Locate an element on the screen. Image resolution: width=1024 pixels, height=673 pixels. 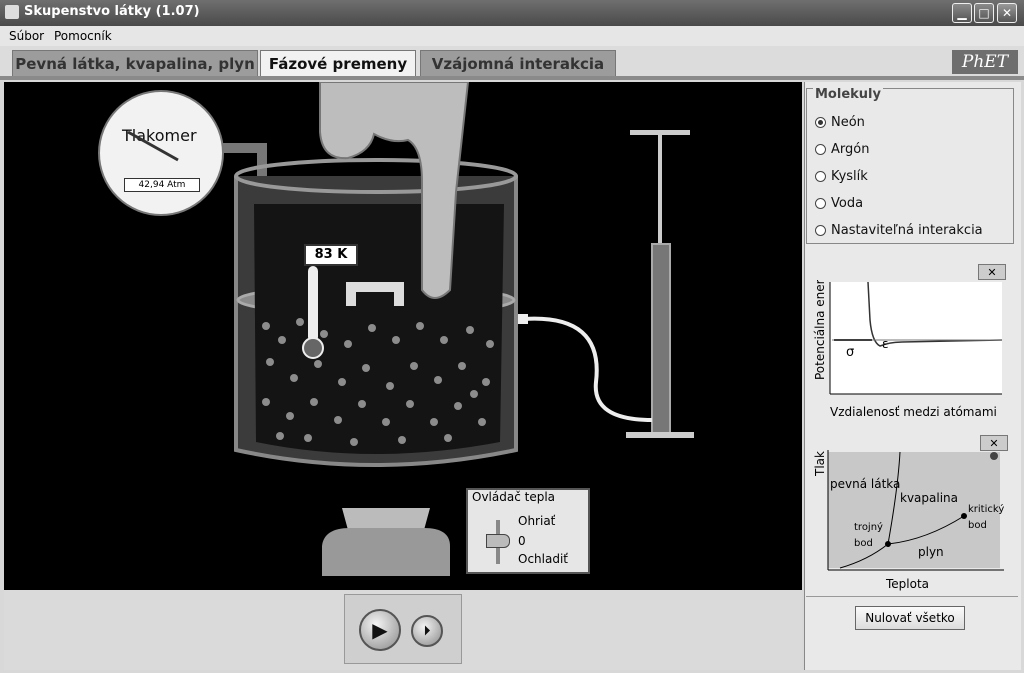
maximize-button: □ is located at coordinates (984, 13).